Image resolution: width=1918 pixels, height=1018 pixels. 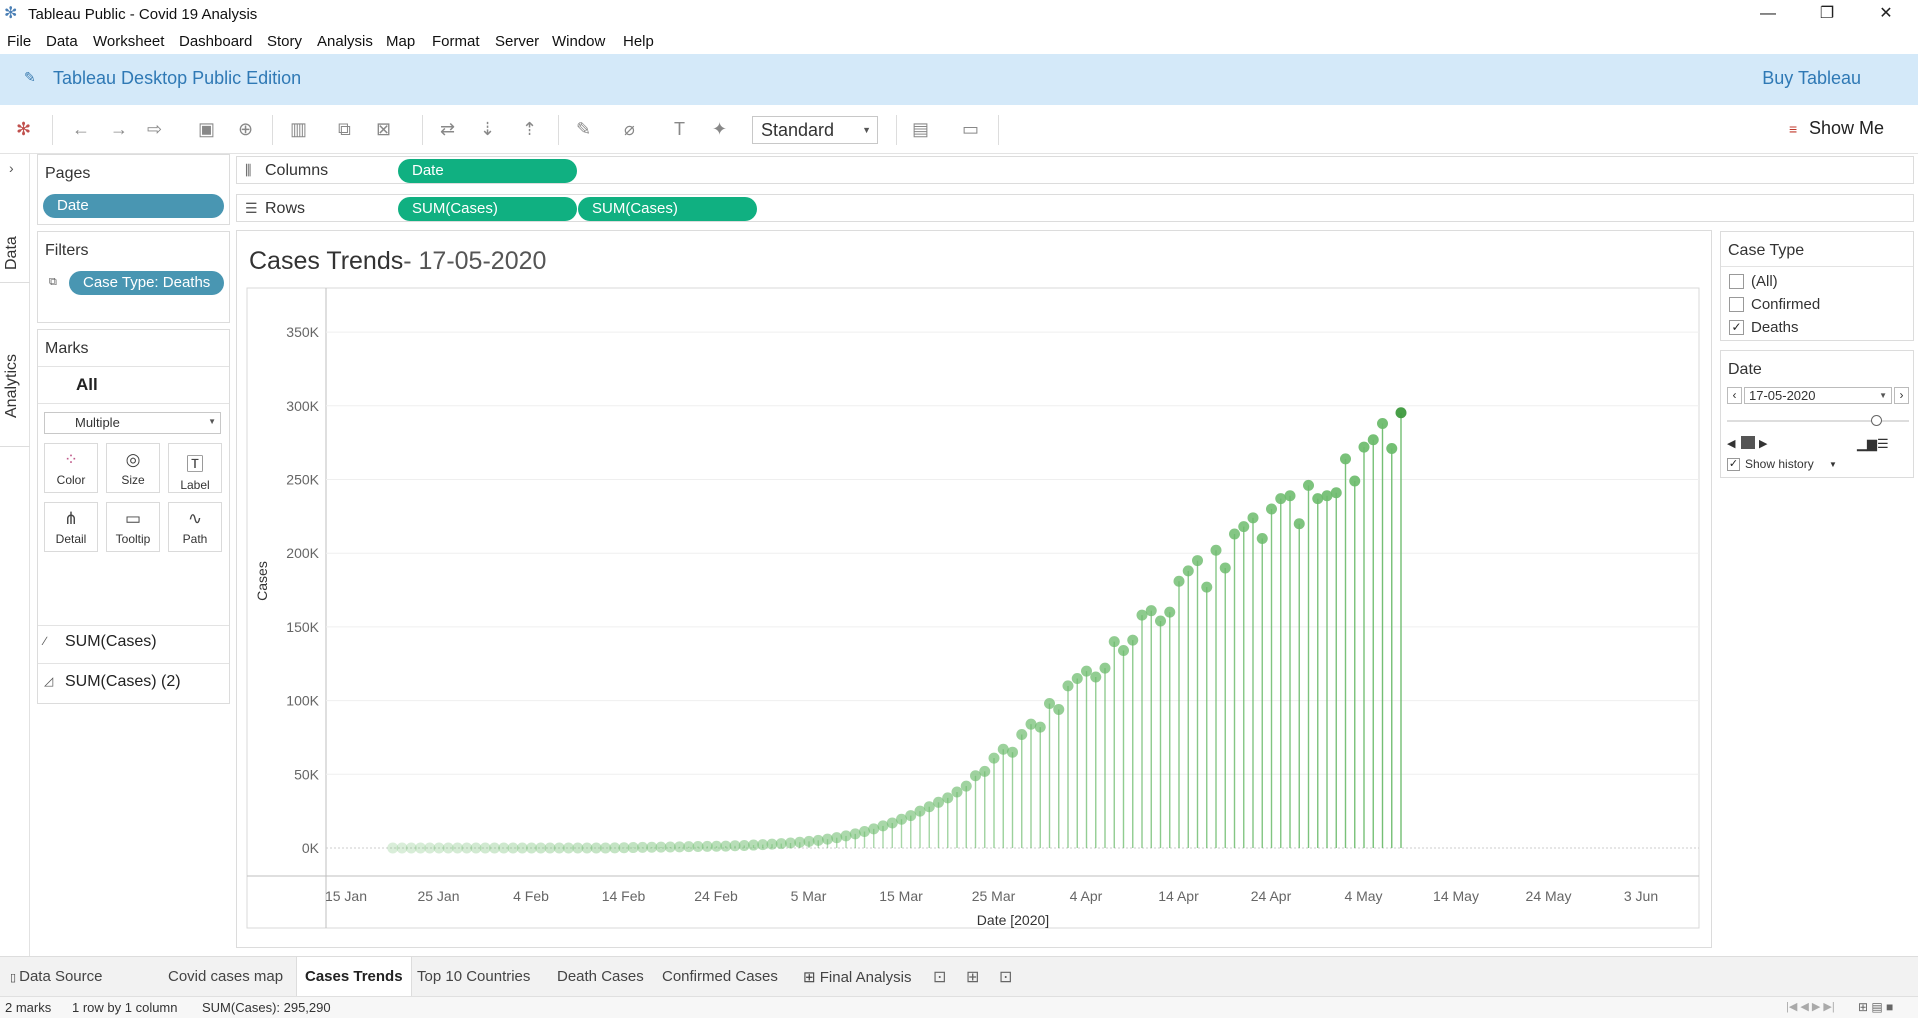 What do you see at coordinates (383, 129) in the screenshot?
I see `clear-sheet-icon: ⊠` at bounding box center [383, 129].